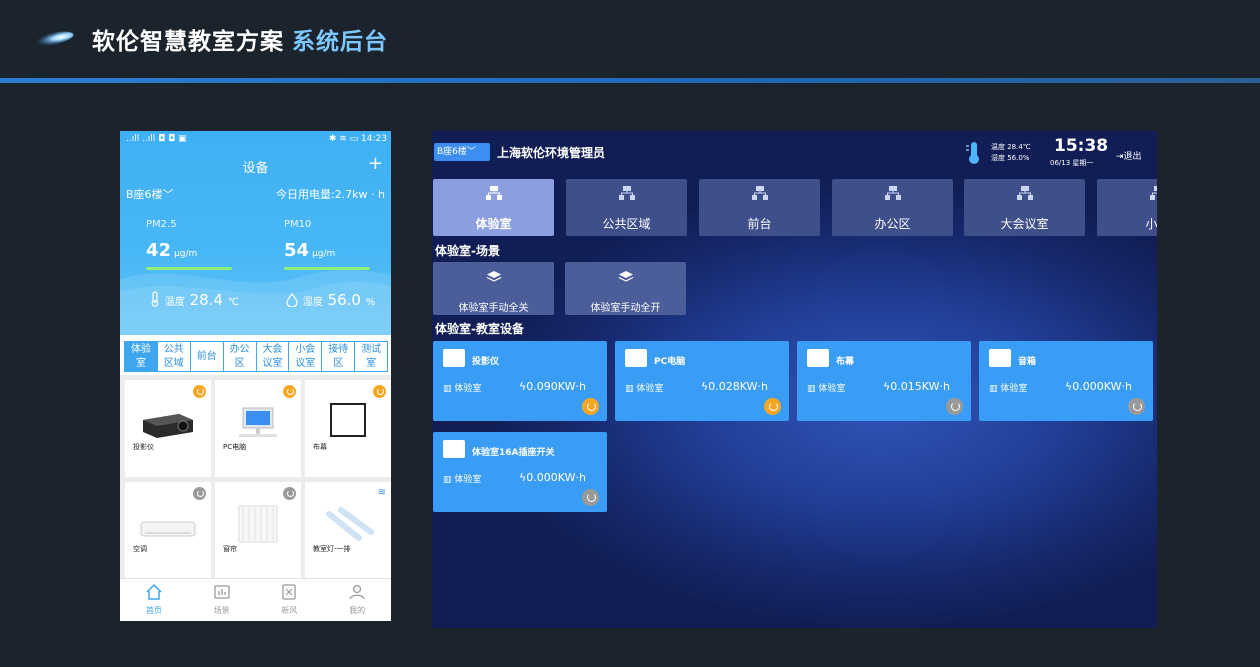  What do you see at coordinates (1024, 224) in the screenshot?
I see `area-tab-label: 大会议室` at bounding box center [1024, 224].